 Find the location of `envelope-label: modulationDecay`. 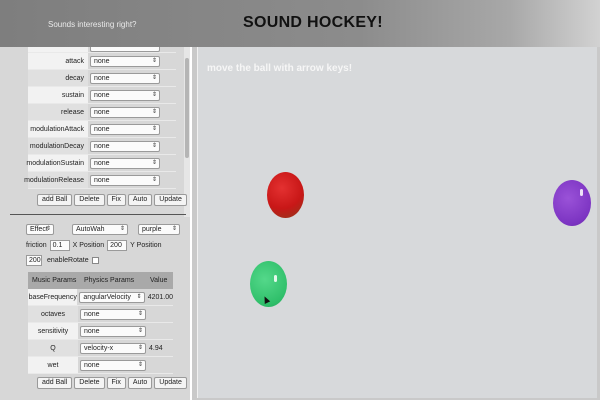

envelope-label: modulationDecay is located at coordinates (58, 146).